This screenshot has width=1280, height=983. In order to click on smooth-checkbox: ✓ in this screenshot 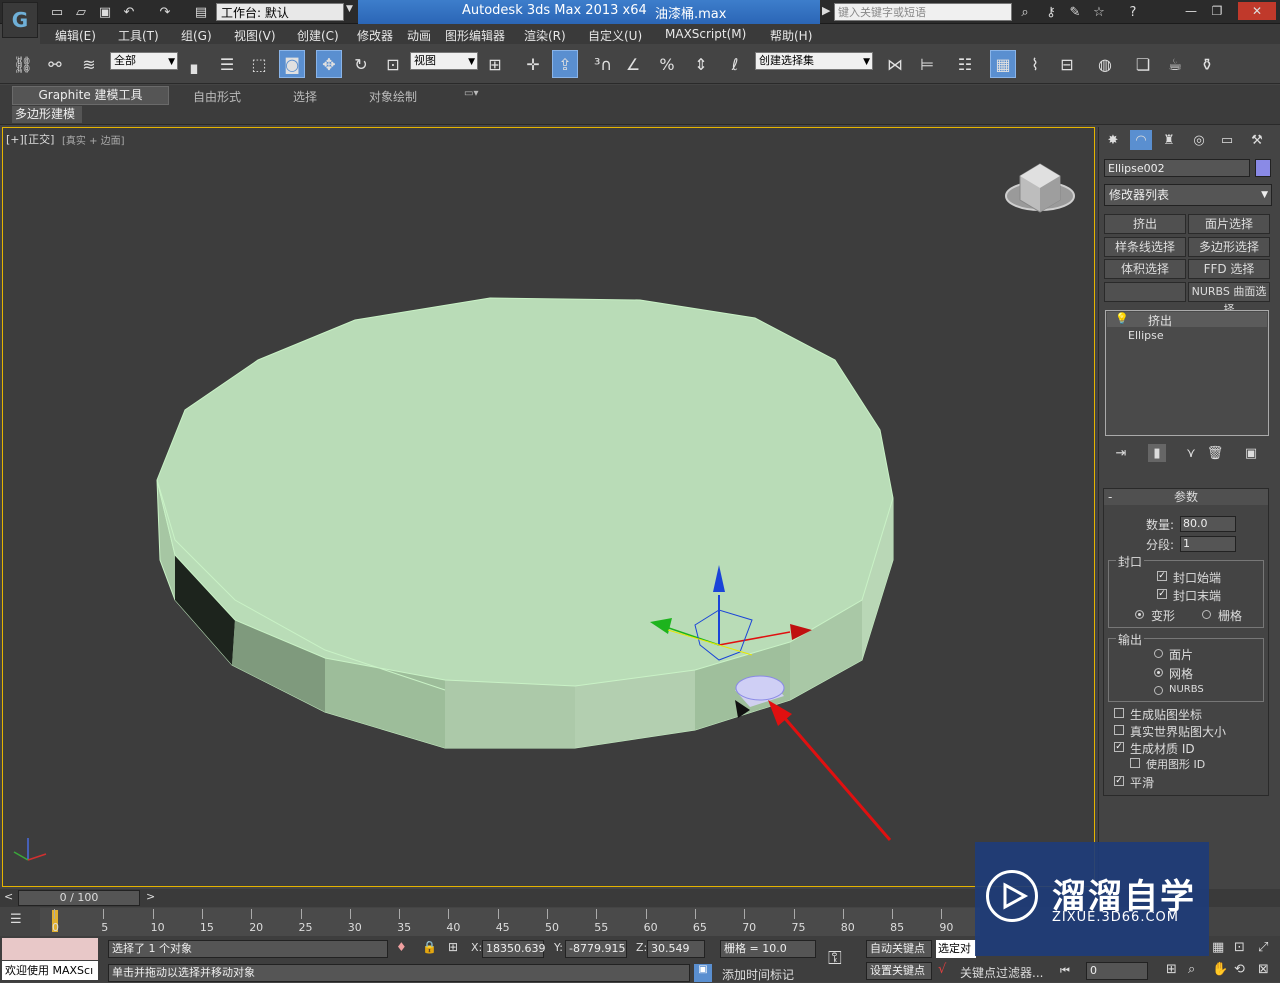, I will do `click(1119, 781)`.